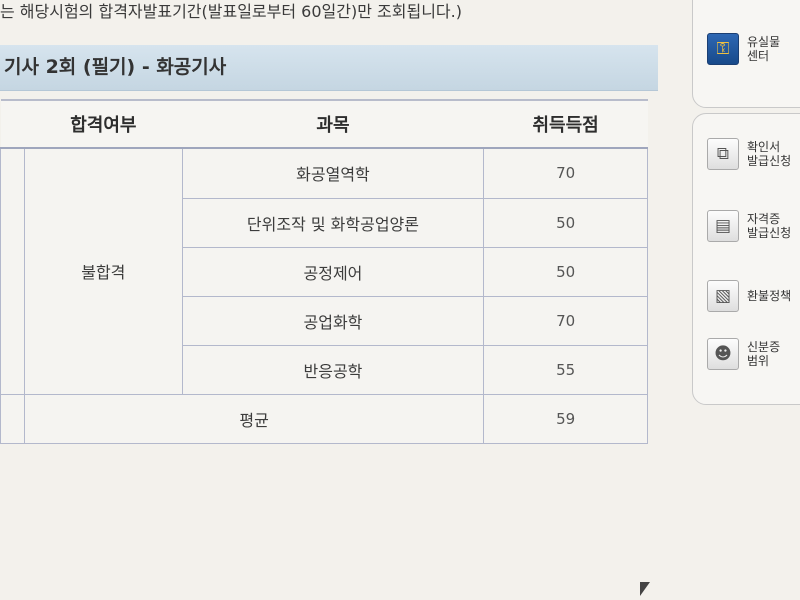 The image size is (800, 600). I want to click on sidebar-item-lost-found: ⚿ 유실물 센터, so click(743, 49).